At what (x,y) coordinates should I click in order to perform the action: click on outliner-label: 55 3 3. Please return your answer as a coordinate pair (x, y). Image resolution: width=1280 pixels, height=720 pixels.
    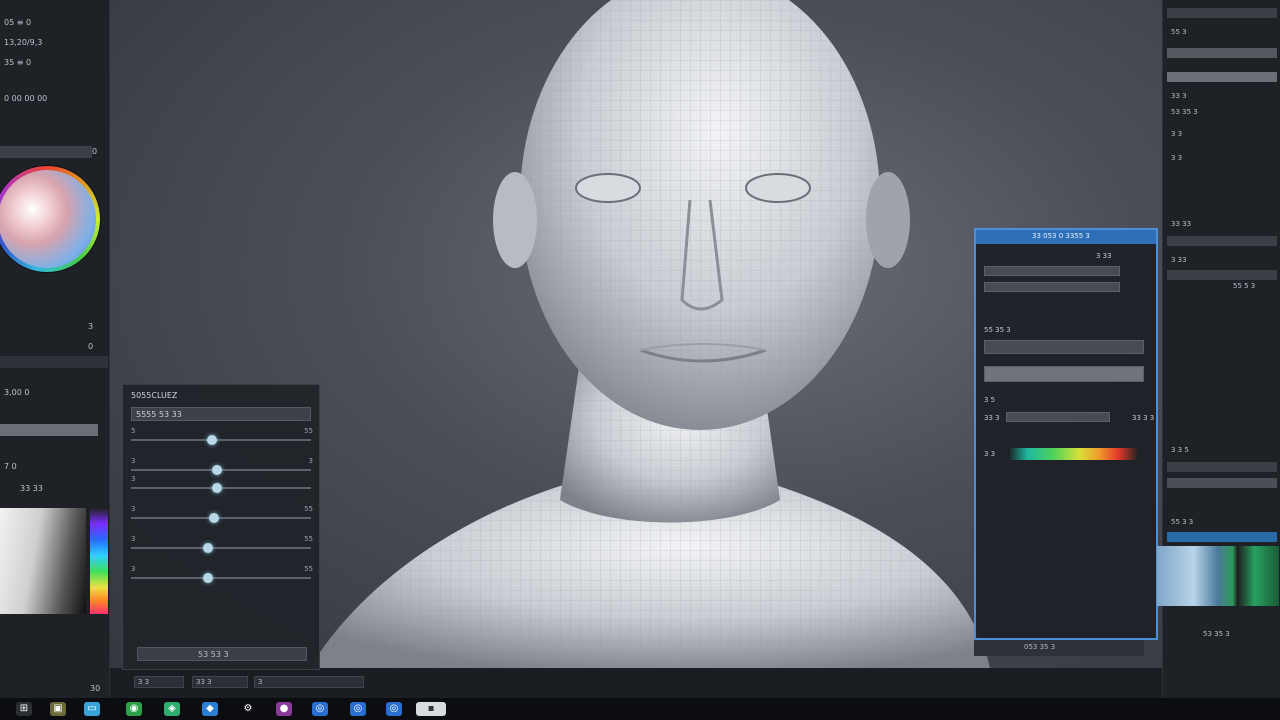
    Looking at the image, I should click on (1182, 522).